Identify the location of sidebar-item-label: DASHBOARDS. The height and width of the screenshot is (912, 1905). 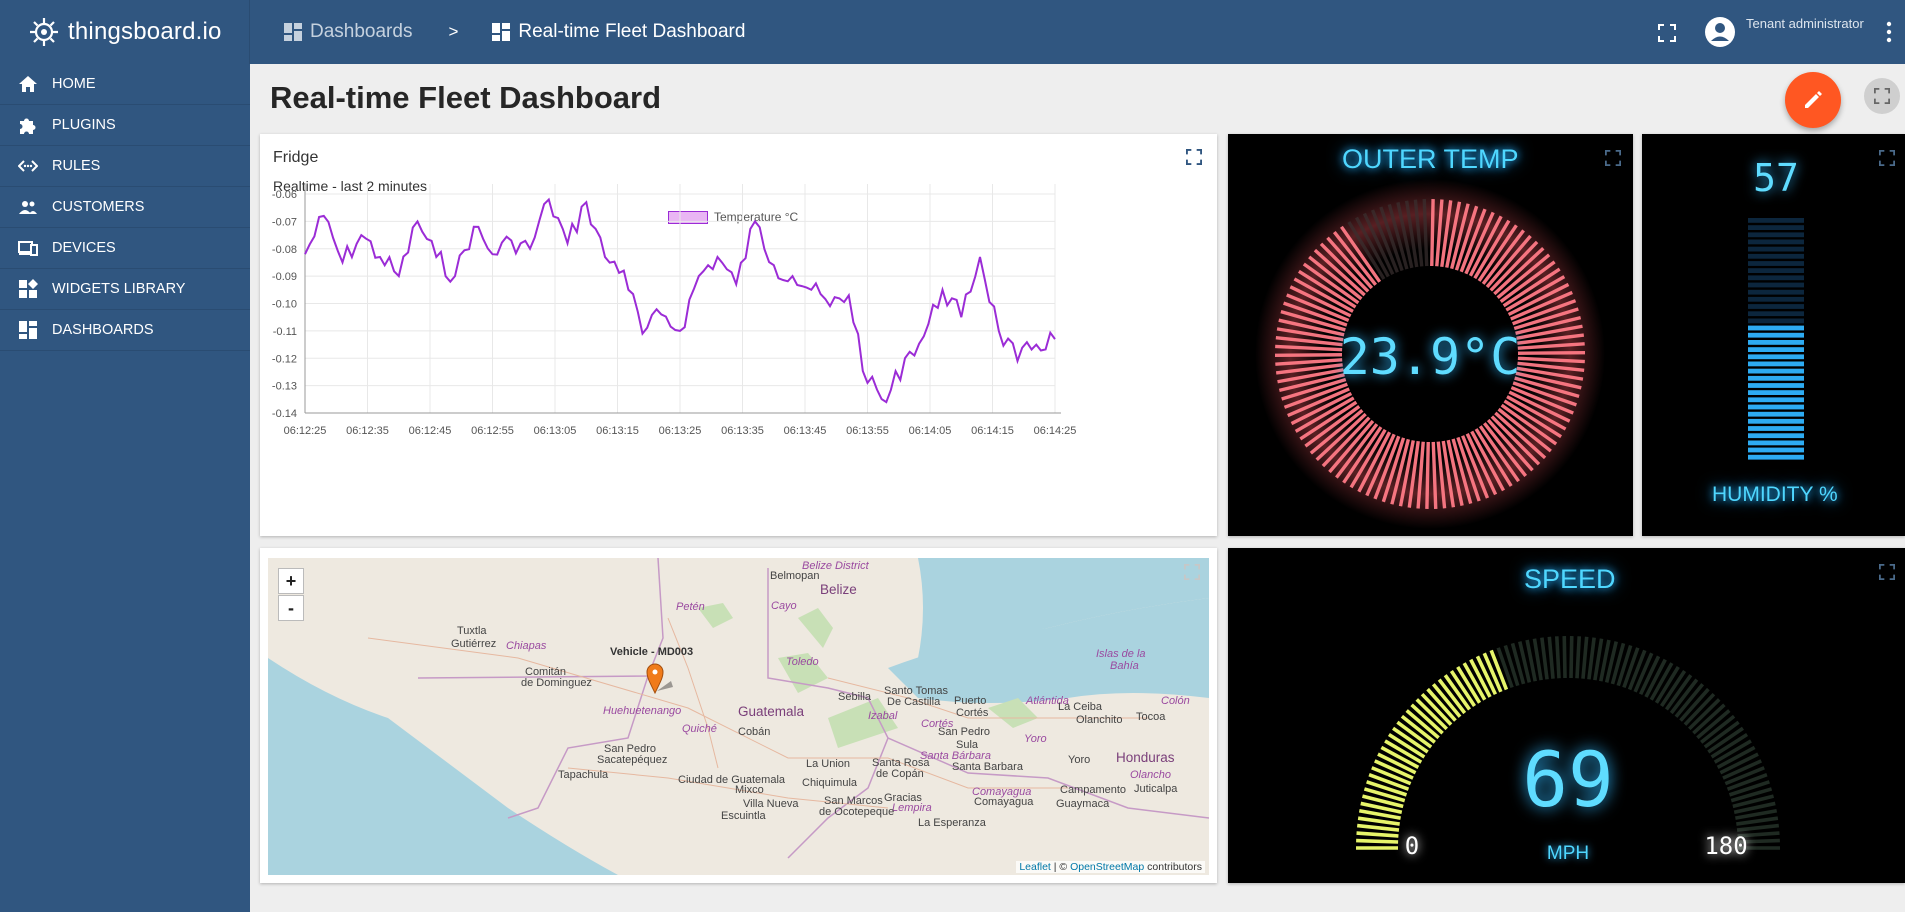
(103, 330).